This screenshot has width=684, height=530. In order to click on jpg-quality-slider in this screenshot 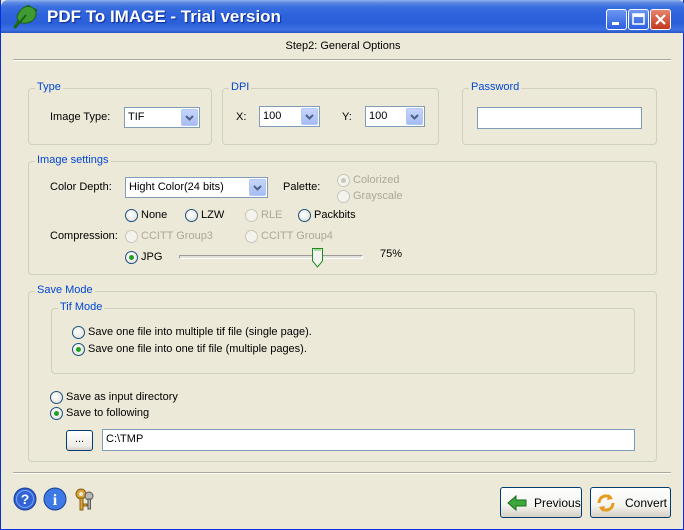, I will do `click(271, 257)`.